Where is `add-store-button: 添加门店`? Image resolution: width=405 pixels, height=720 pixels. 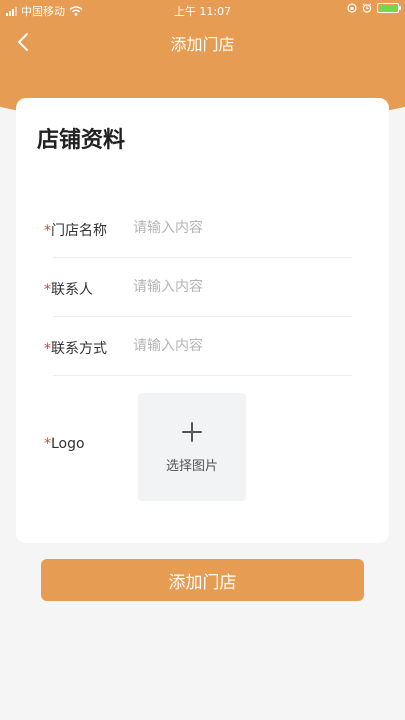 add-store-button: 添加门店 is located at coordinates (202, 580).